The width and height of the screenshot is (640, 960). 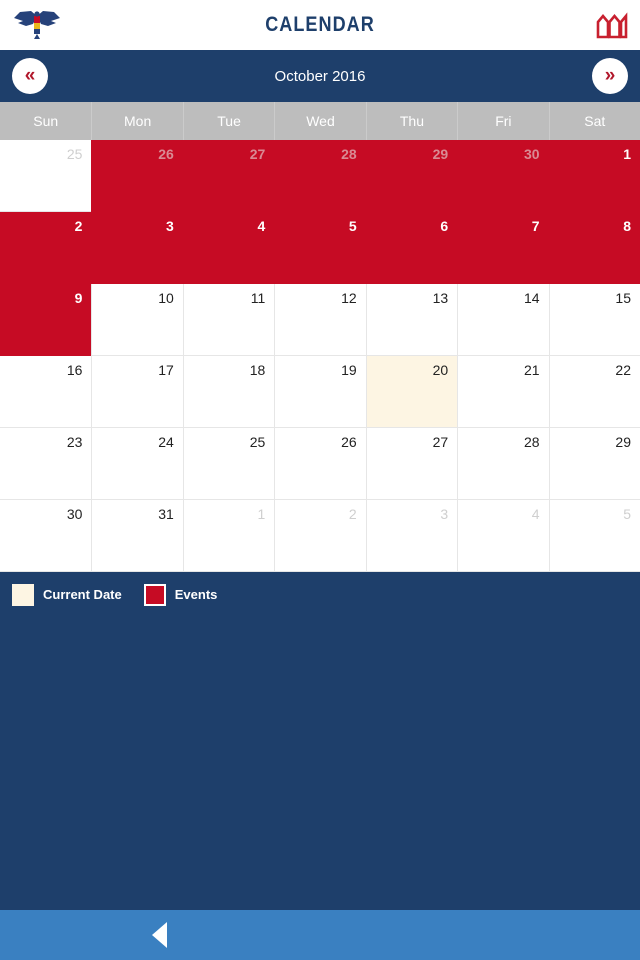 What do you see at coordinates (166, 370) in the screenshot?
I see `day-number: 17` at bounding box center [166, 370].